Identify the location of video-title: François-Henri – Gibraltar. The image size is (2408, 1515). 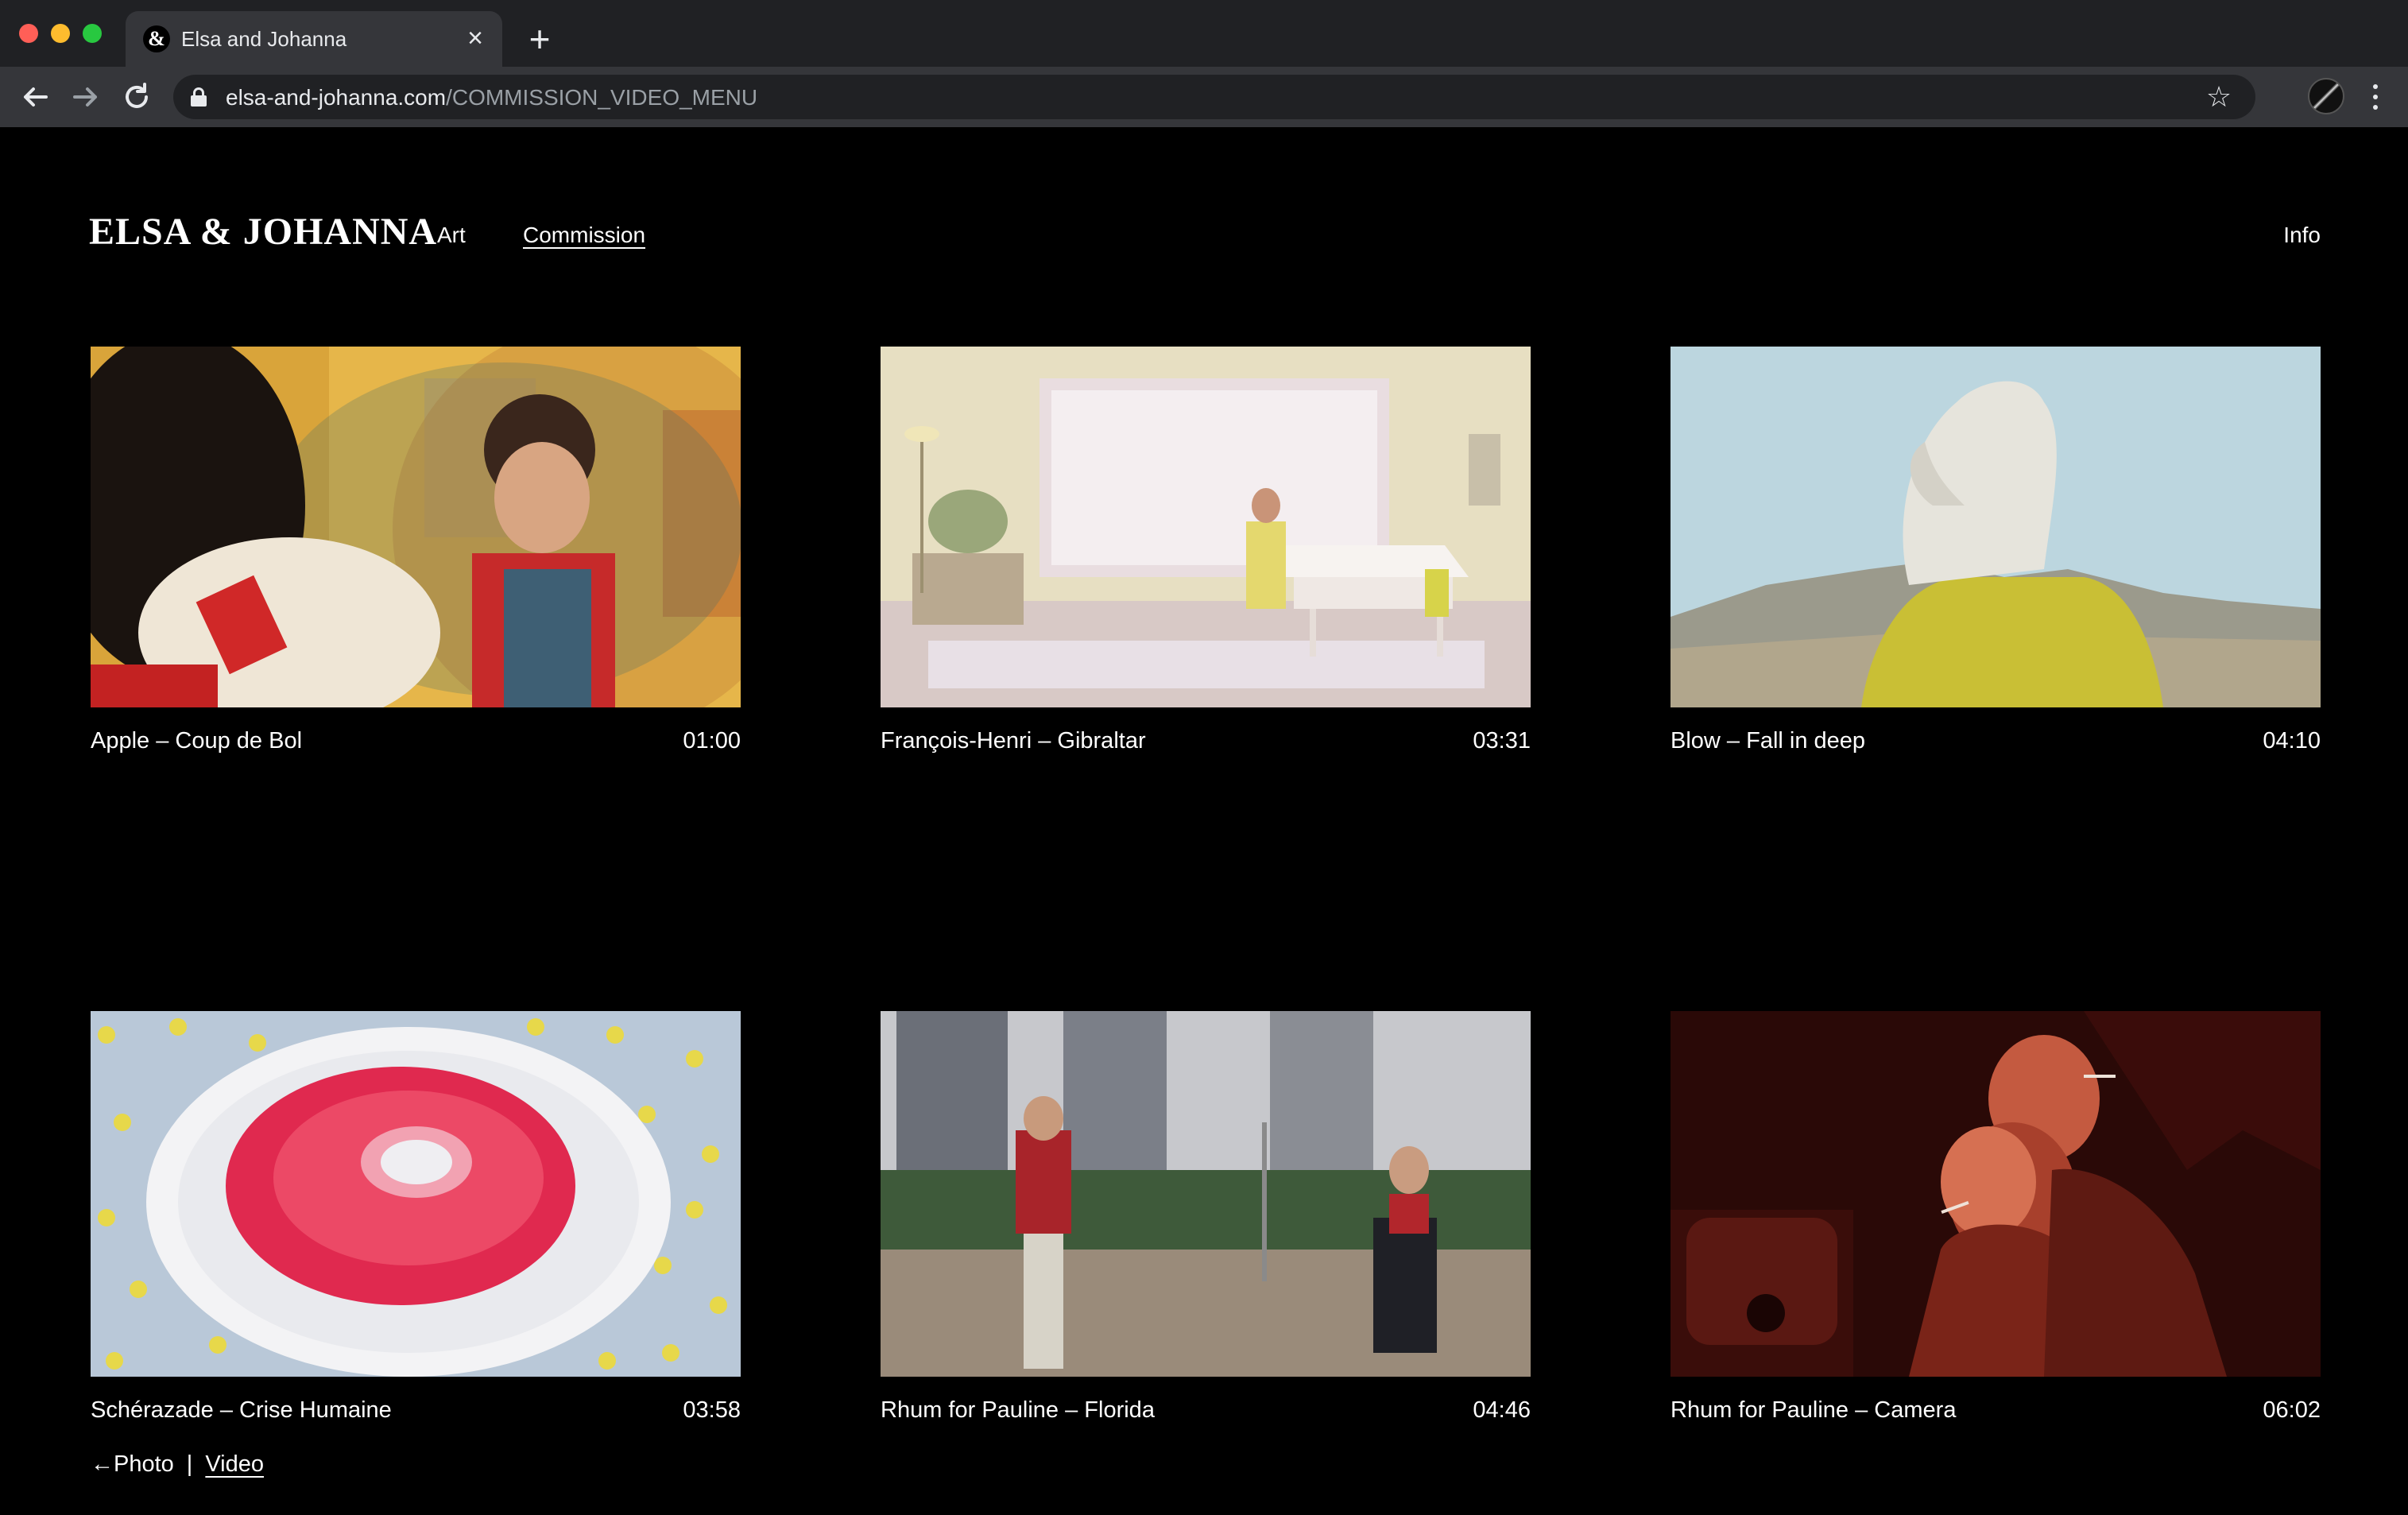
(1014, 741).